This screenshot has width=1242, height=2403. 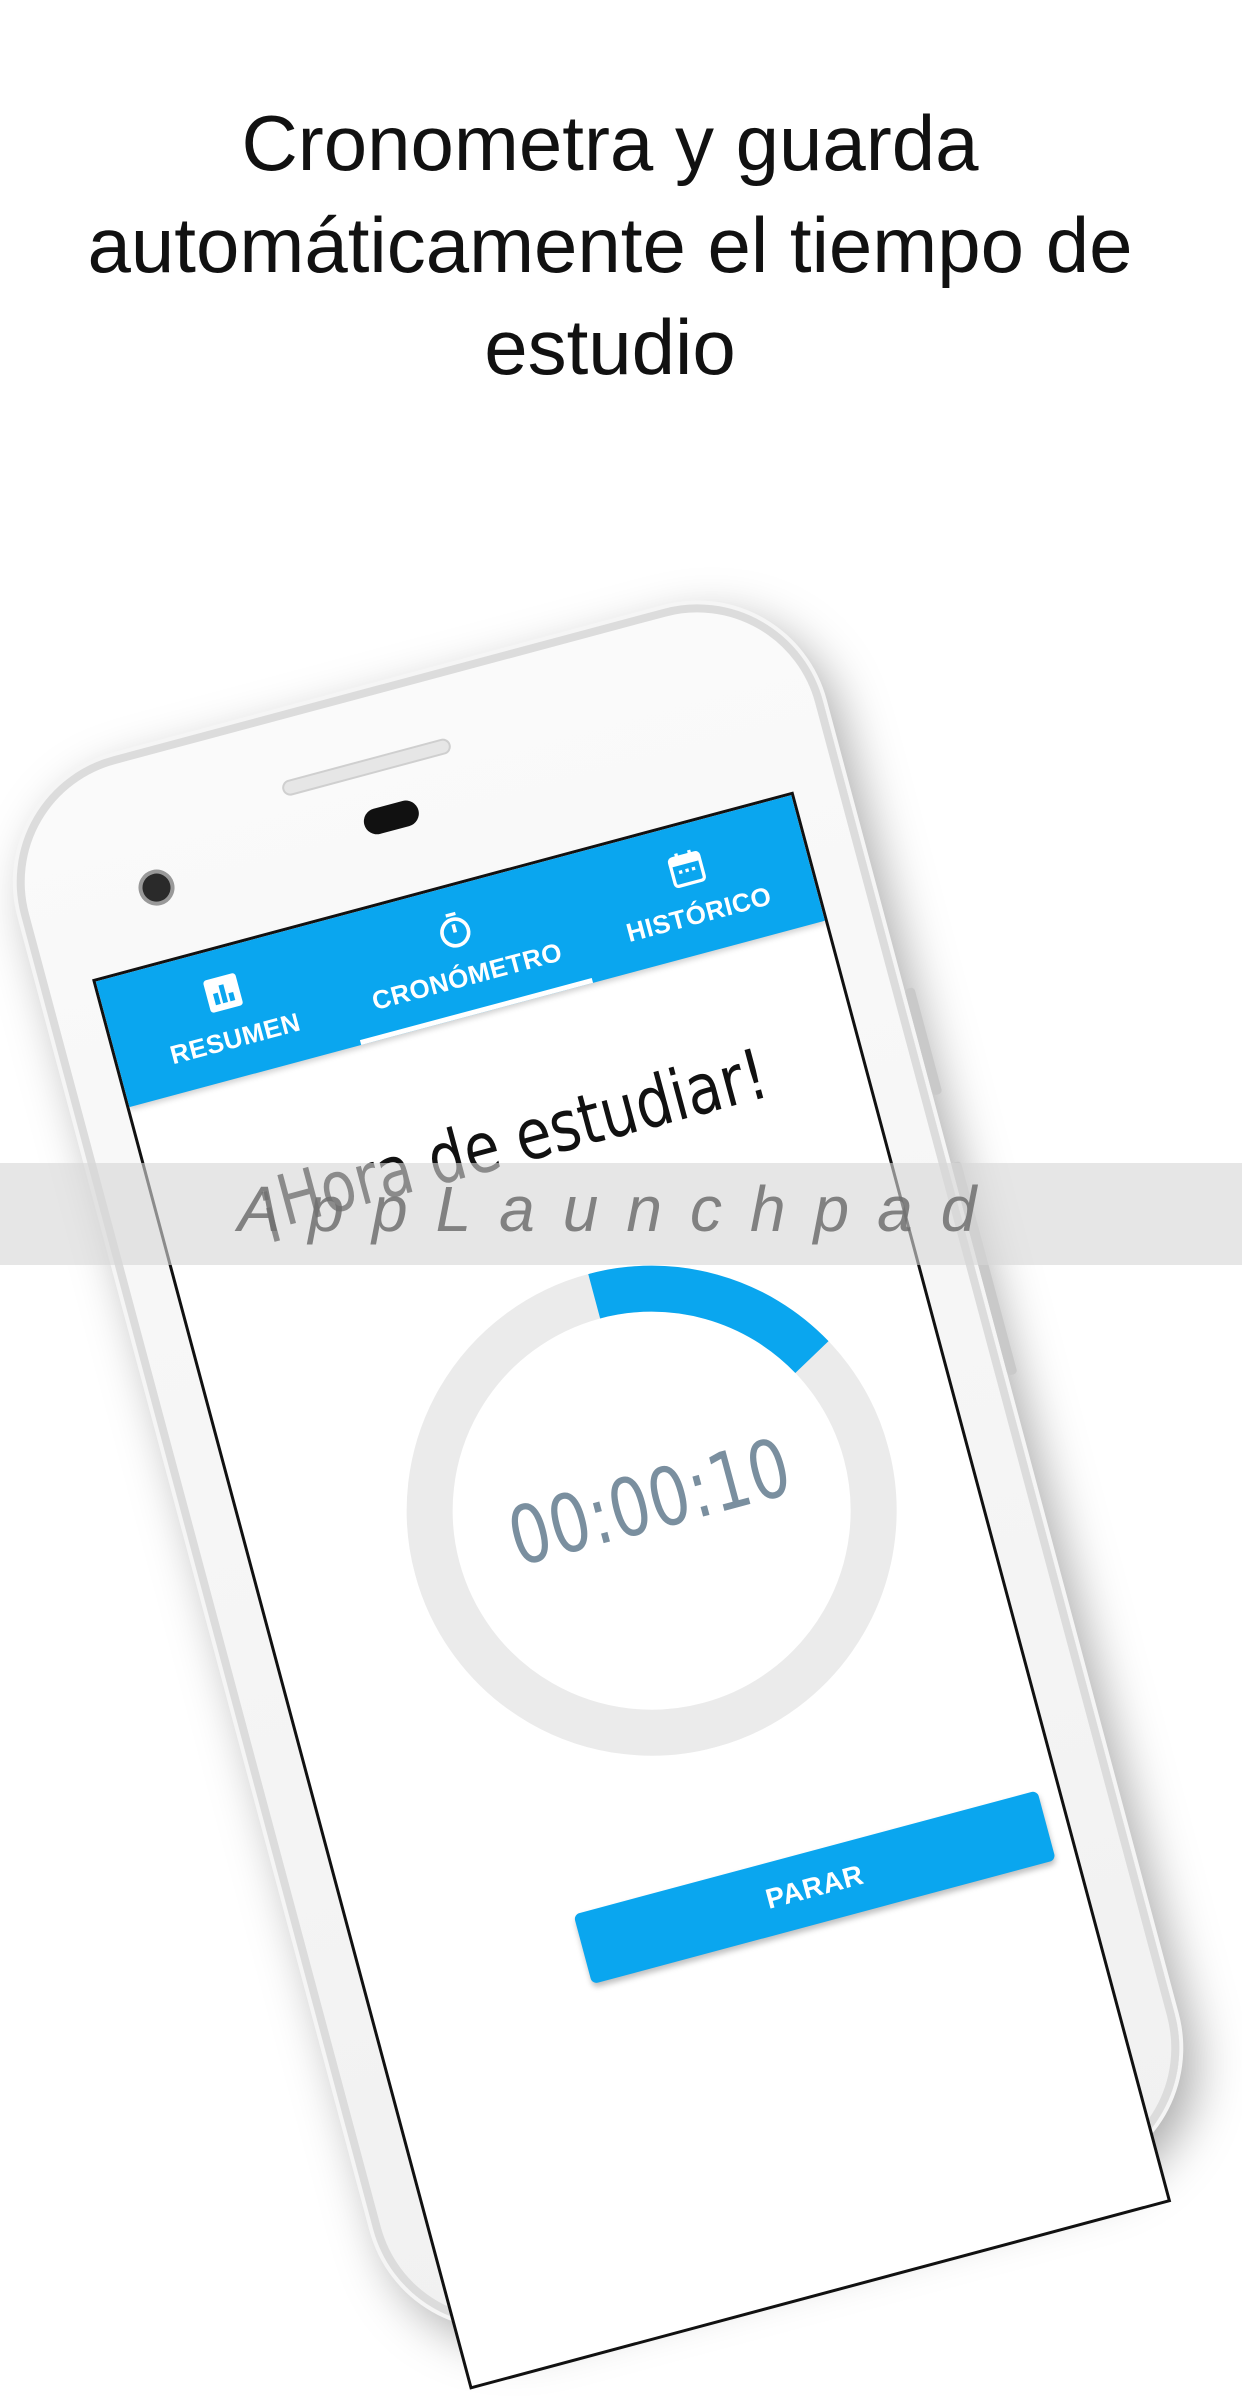 What do you see at coordinates (467, 975) in the screenshot?
I see `tab-label: CRONÓMETRO` at bounding box center [467, 975].